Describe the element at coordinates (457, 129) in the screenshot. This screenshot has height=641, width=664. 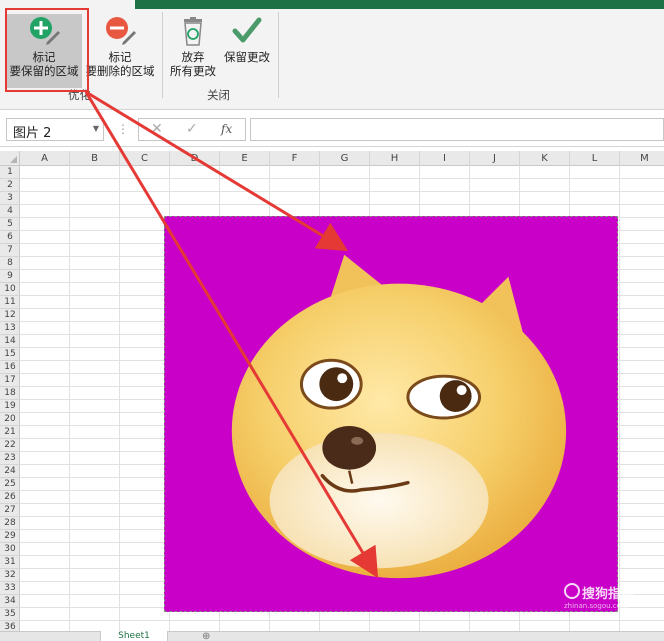
I see `formula-input` at that location.